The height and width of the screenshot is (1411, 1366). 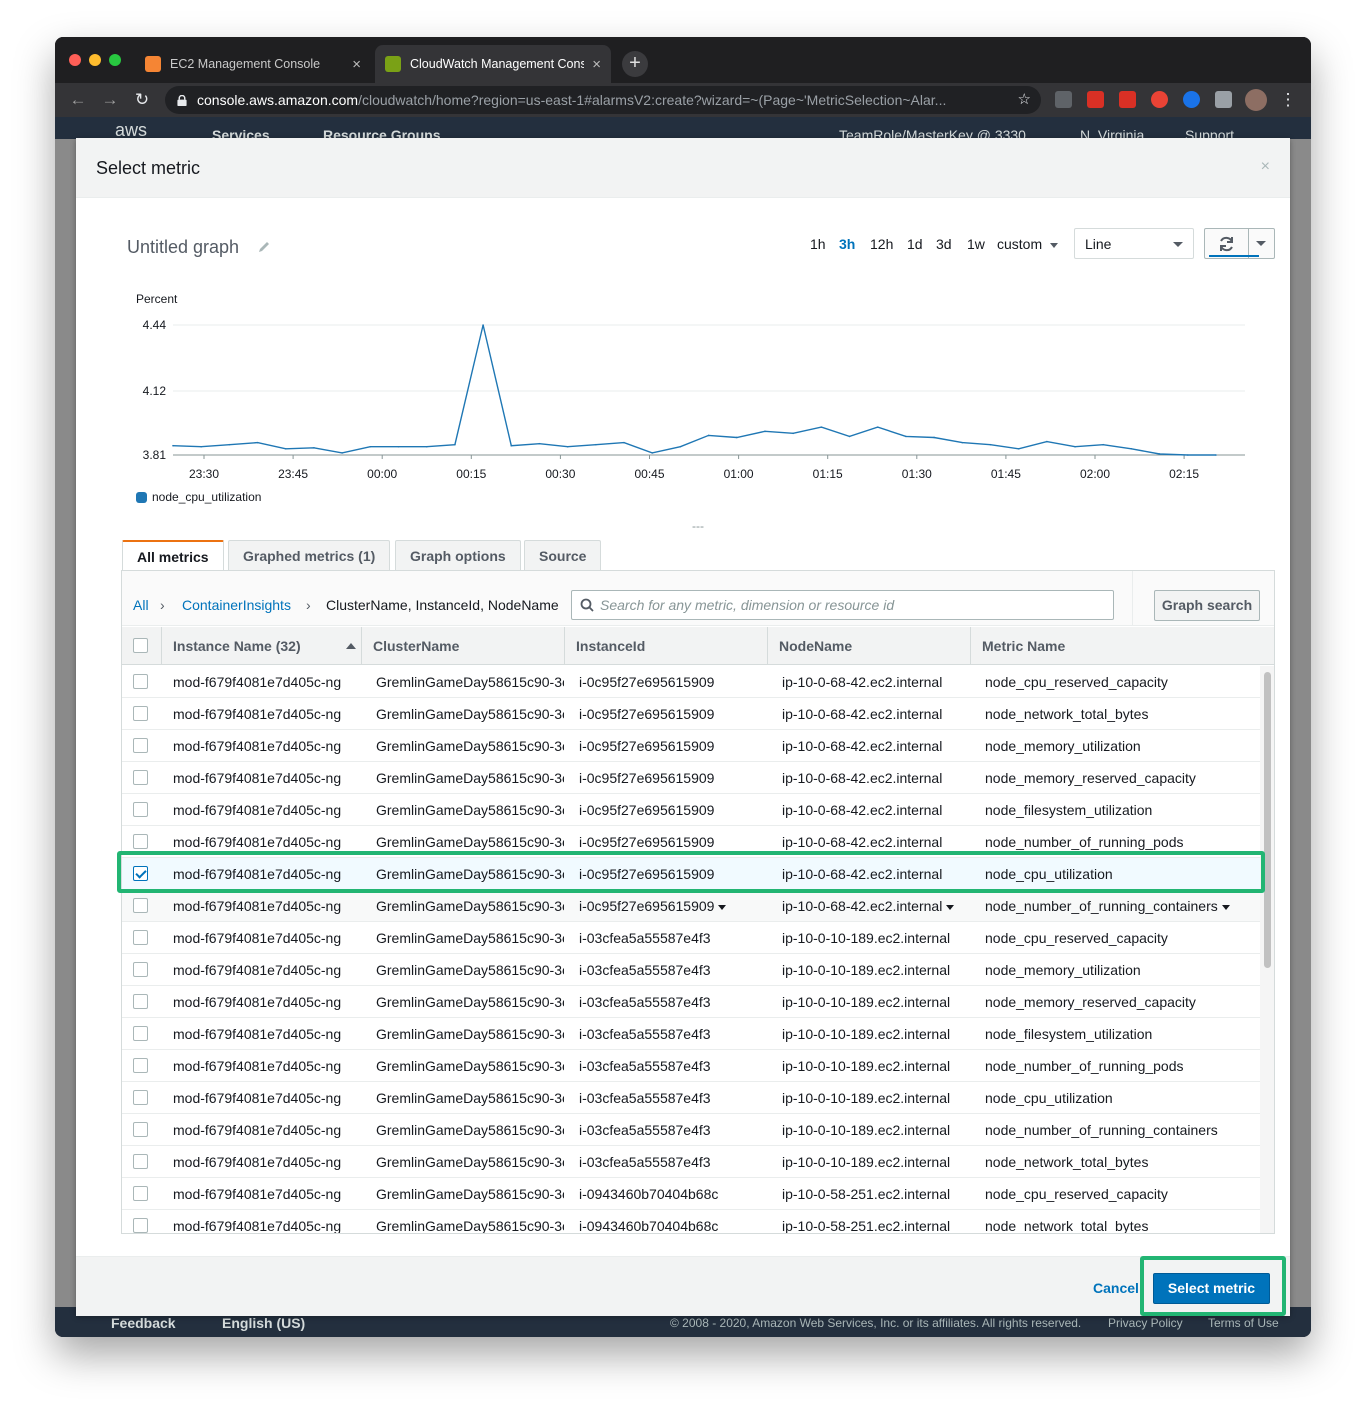 What do you see at coordinates (850, 605) in the screenshot?
I see `search-input` at bounding box center [850, 605].